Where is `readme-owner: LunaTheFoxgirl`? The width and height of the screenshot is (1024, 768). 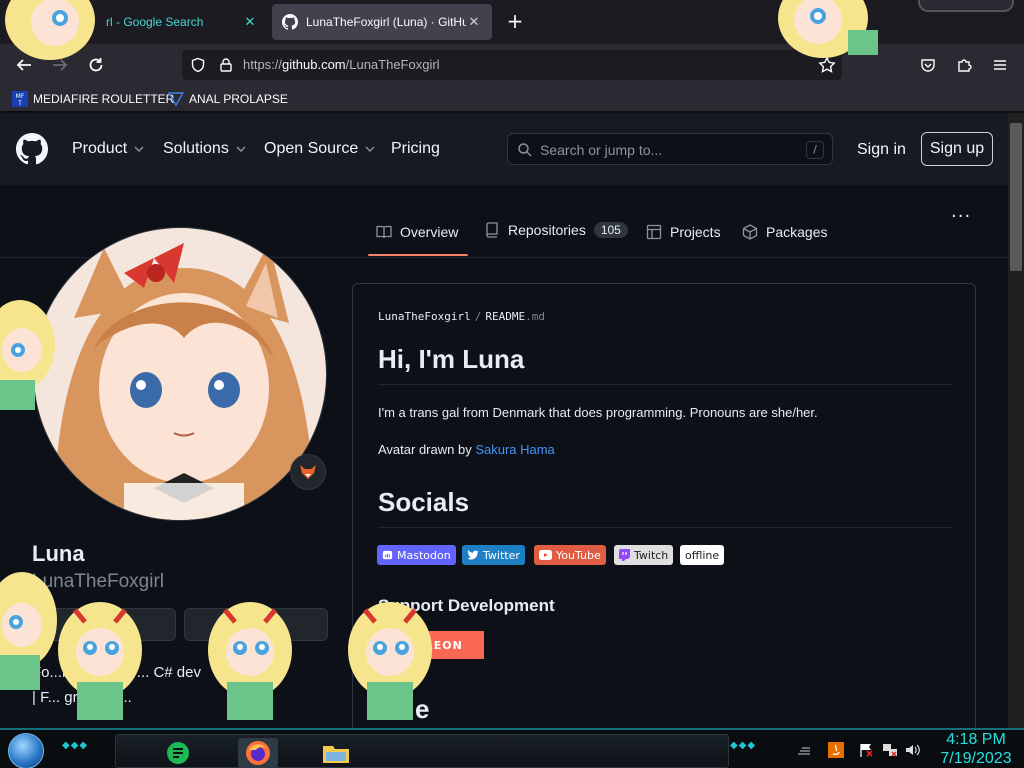
readme-owner: LunaTheFoxgirl is located at coordinates (424, 316).